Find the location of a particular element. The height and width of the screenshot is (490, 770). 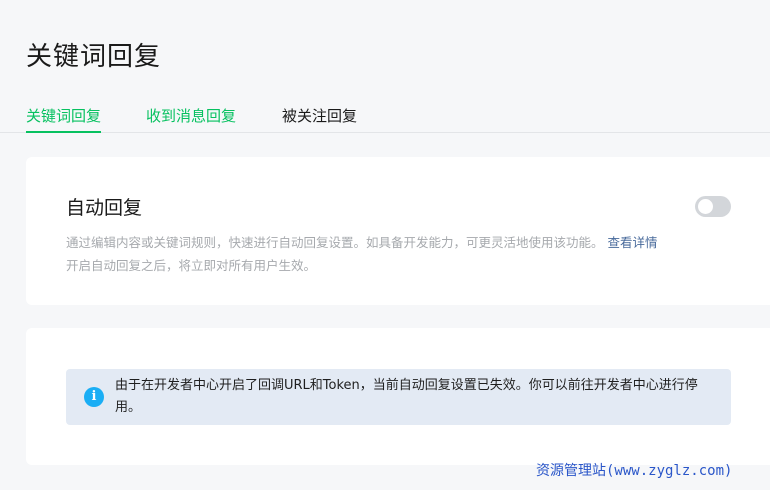

tab-keyword-reply: 关键词回复 is located at coordinates (64, 119).